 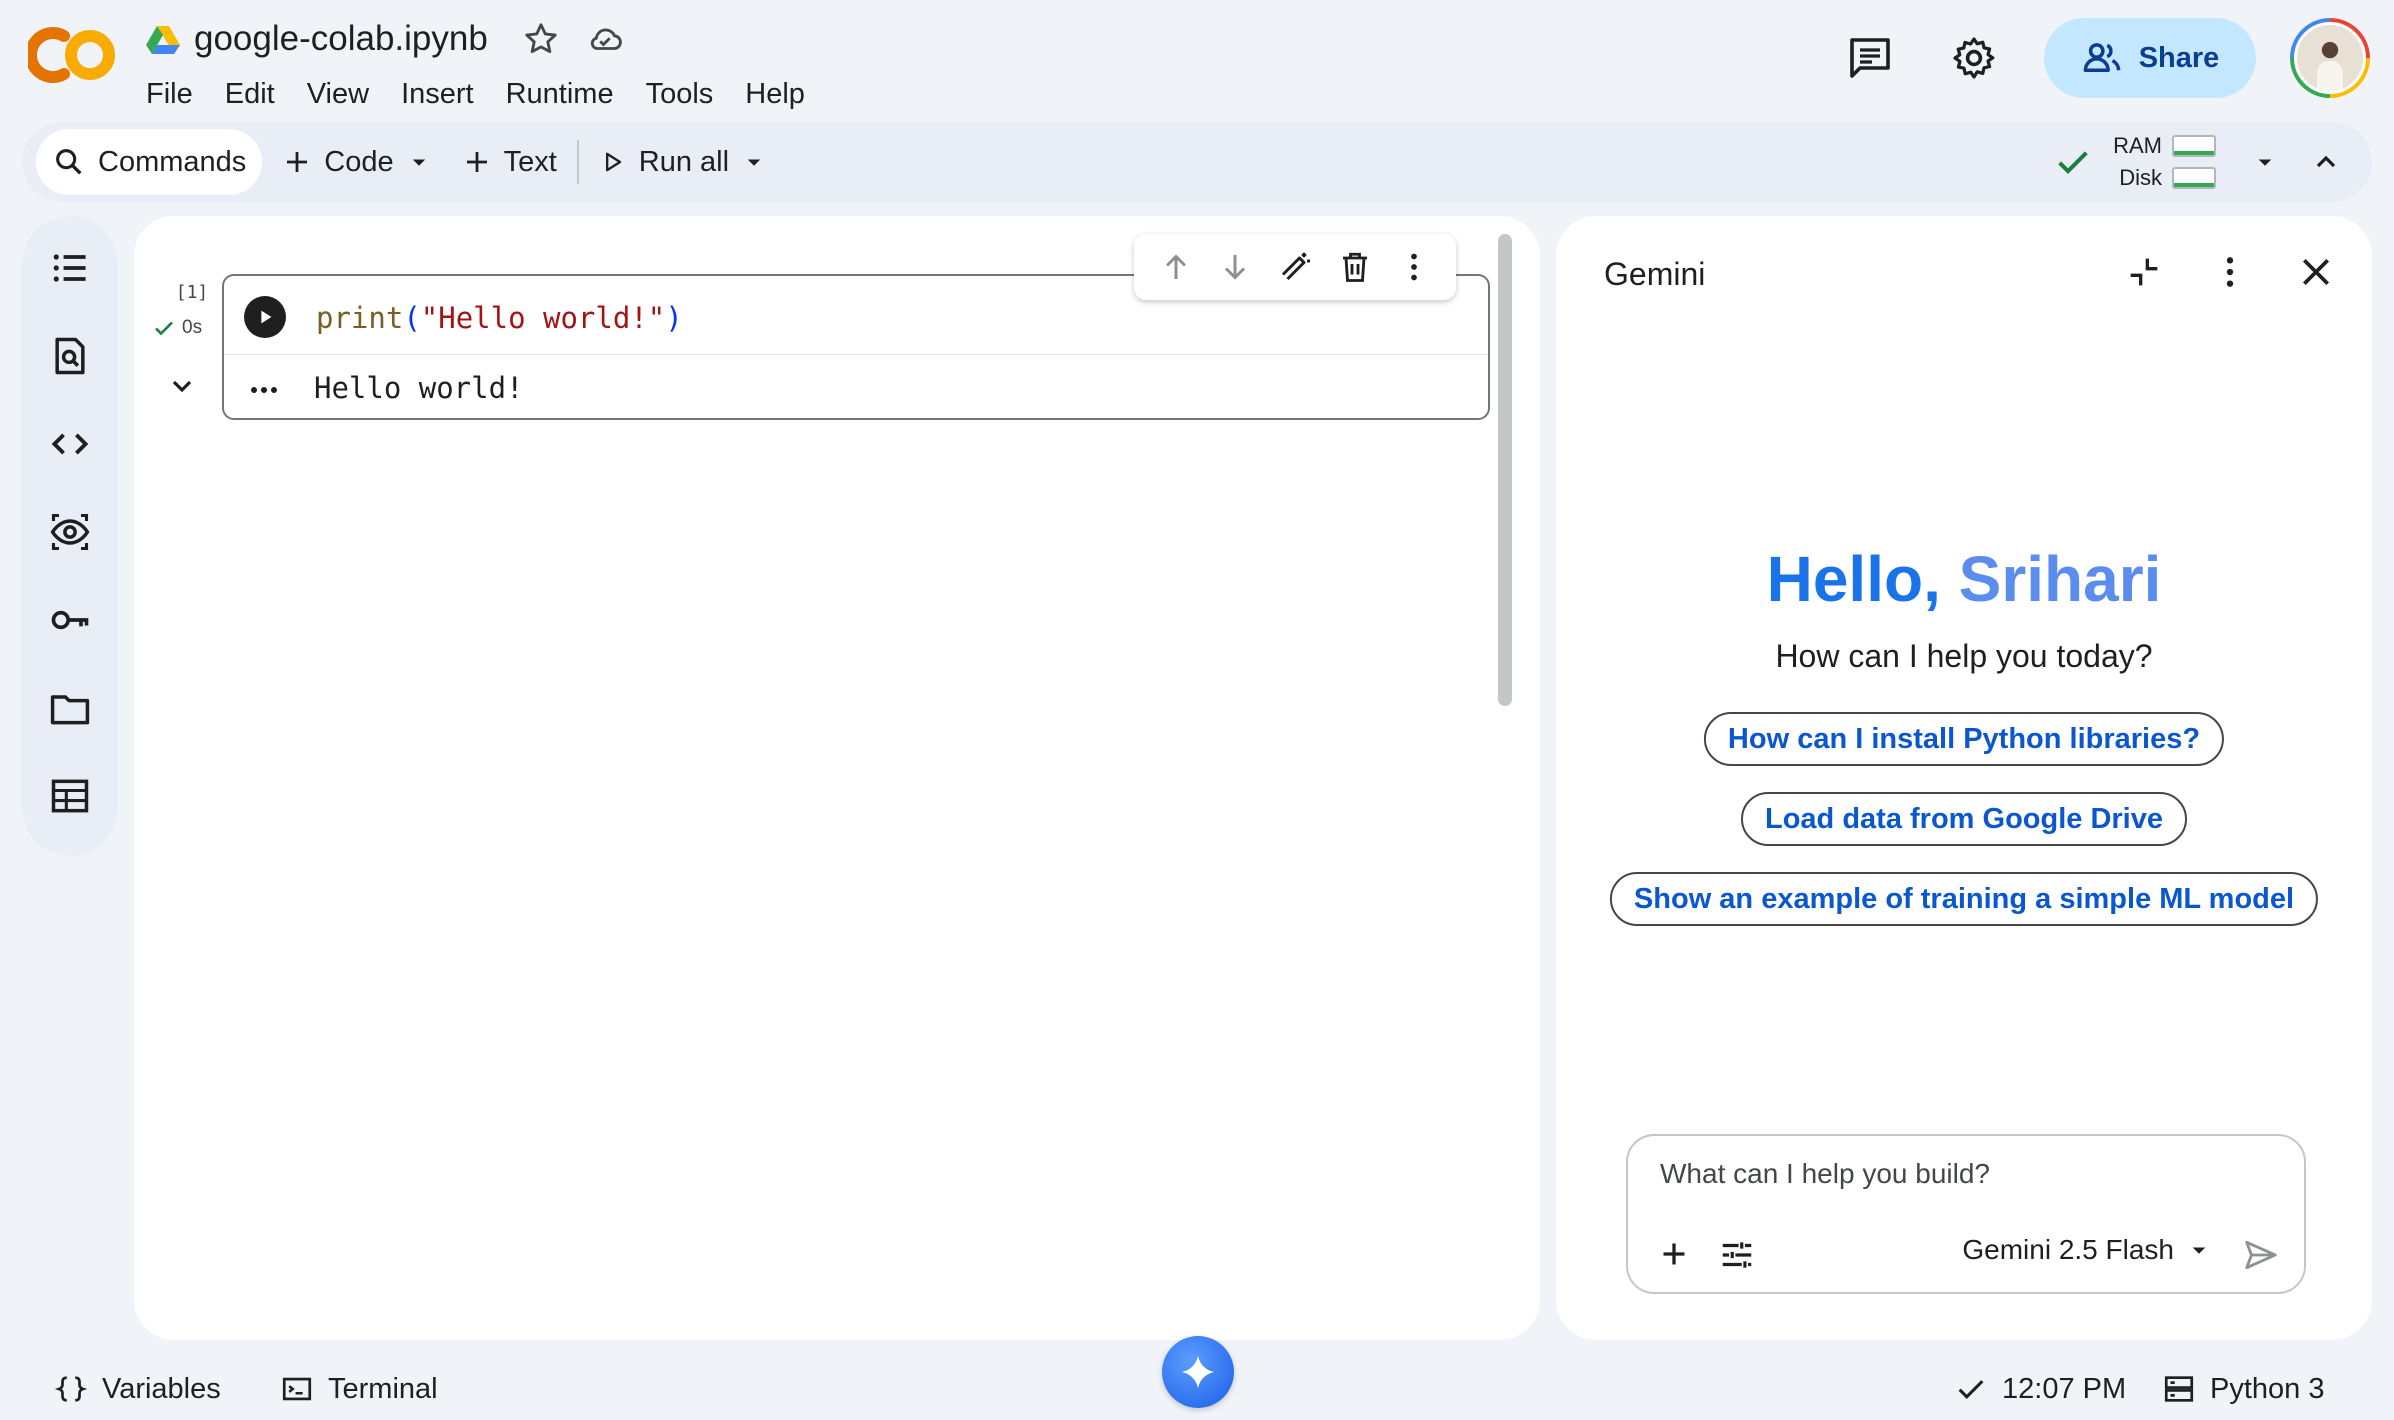 I want to click on terminal-tab: Terminal, so click(x=359, y=1389).